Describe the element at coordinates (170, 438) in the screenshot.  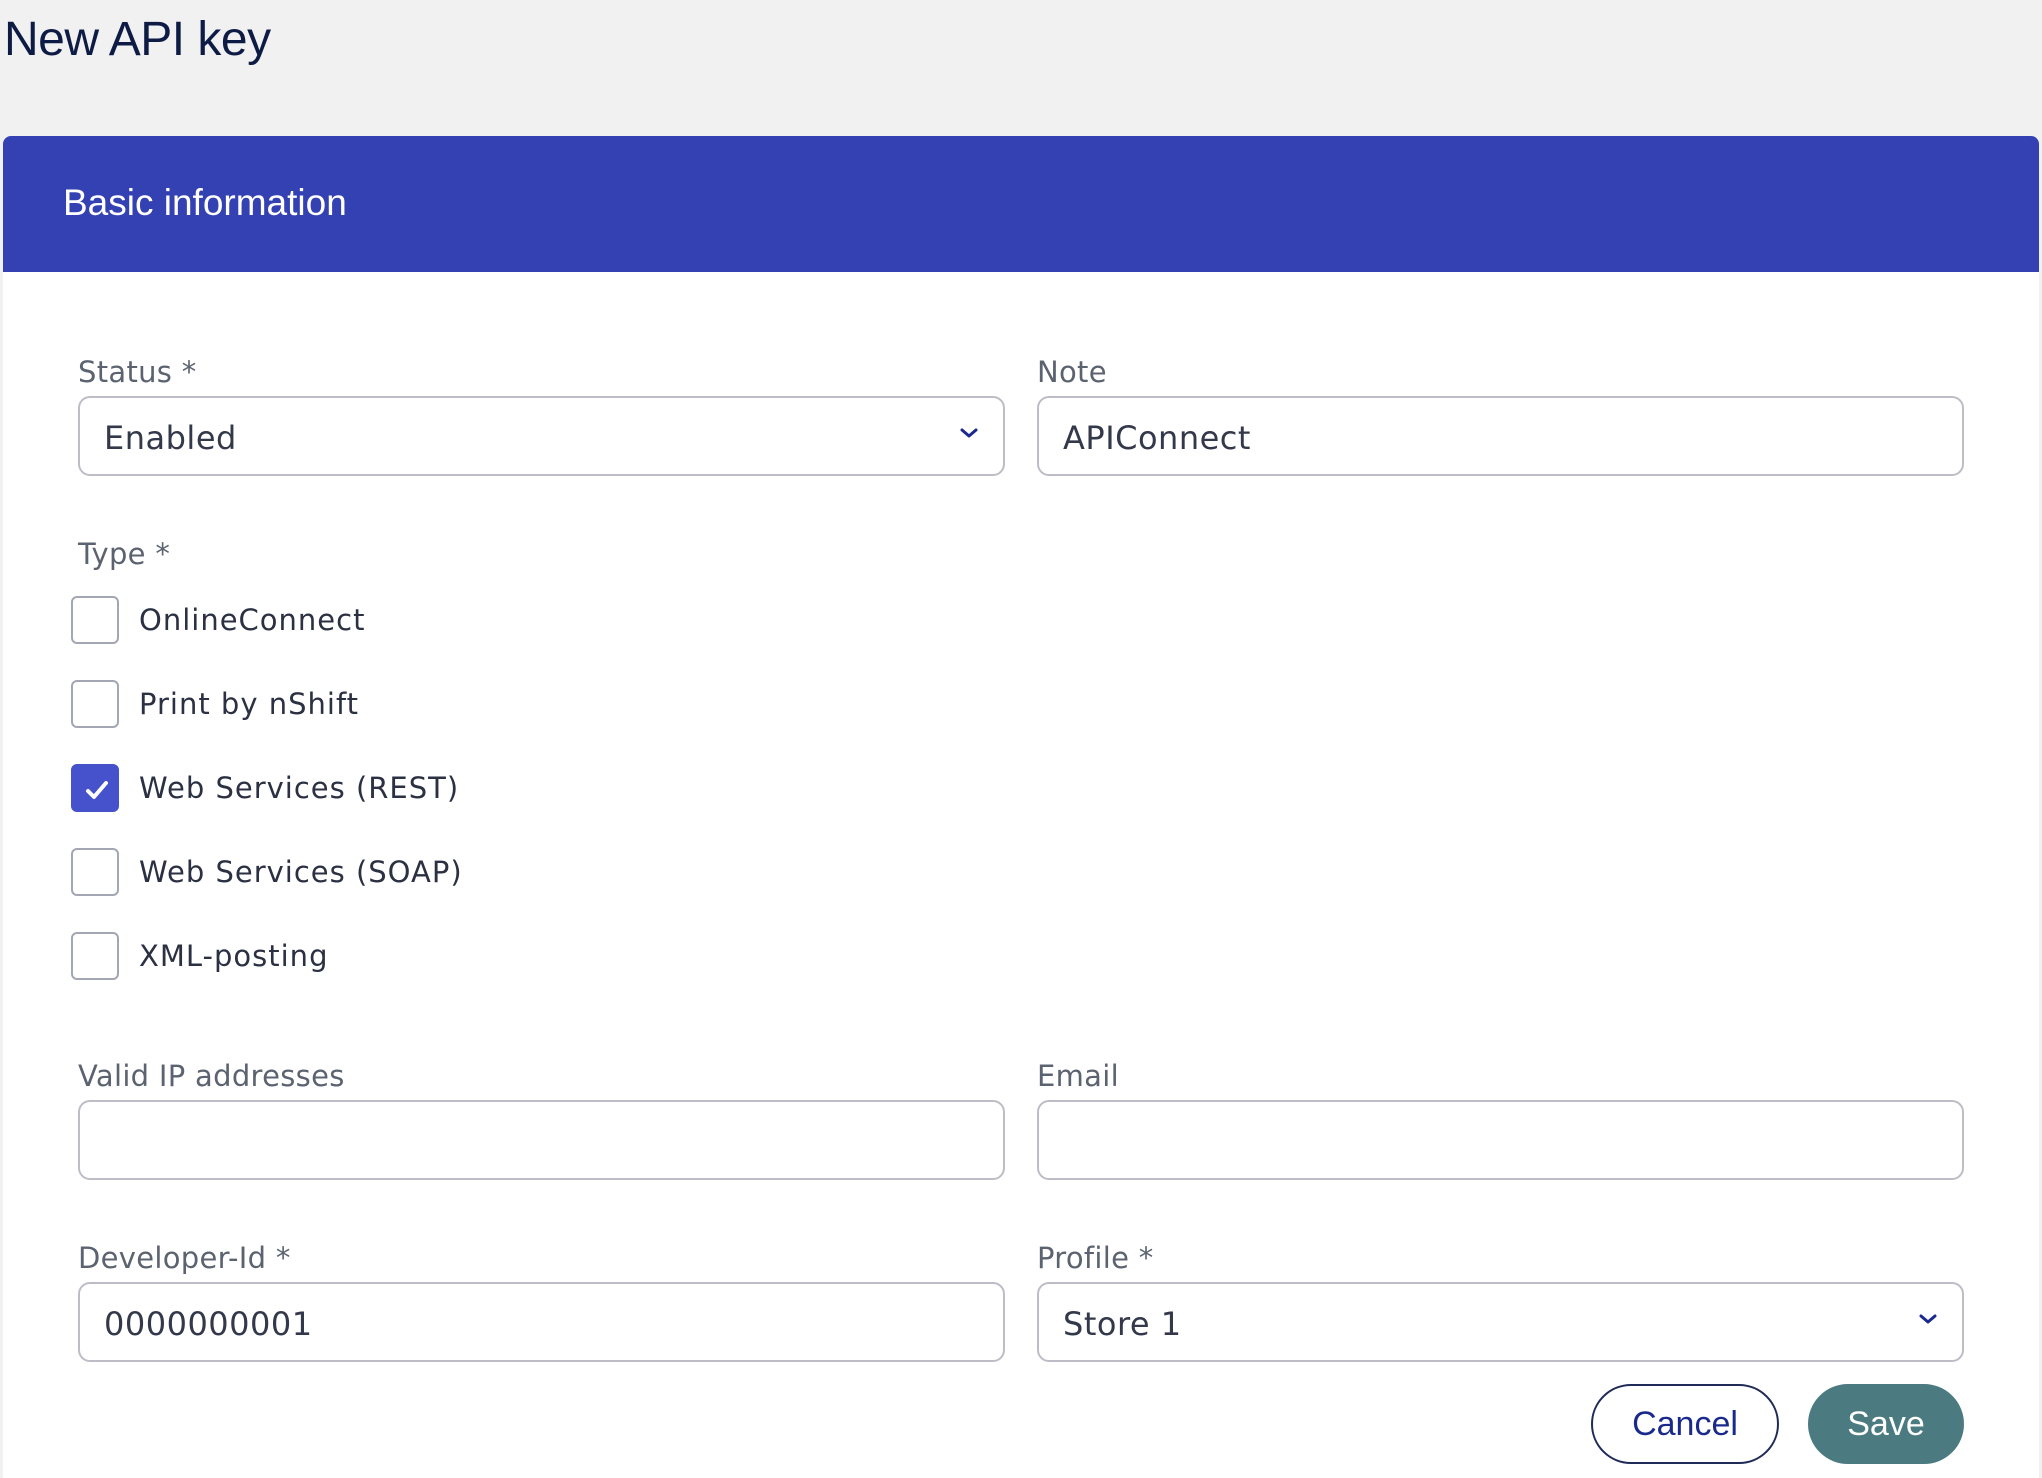
I see `status-value: Enabled` at that location.